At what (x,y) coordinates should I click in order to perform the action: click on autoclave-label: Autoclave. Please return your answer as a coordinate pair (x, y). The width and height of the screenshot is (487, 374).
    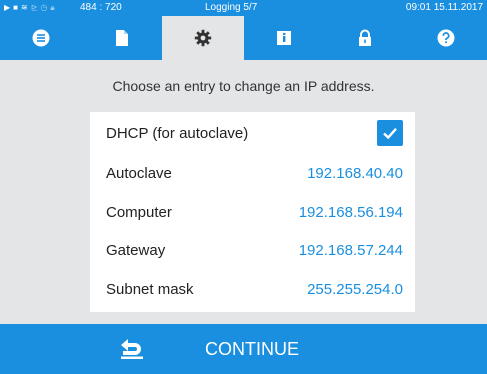
    Looking at the image, I should click on (139, 173).